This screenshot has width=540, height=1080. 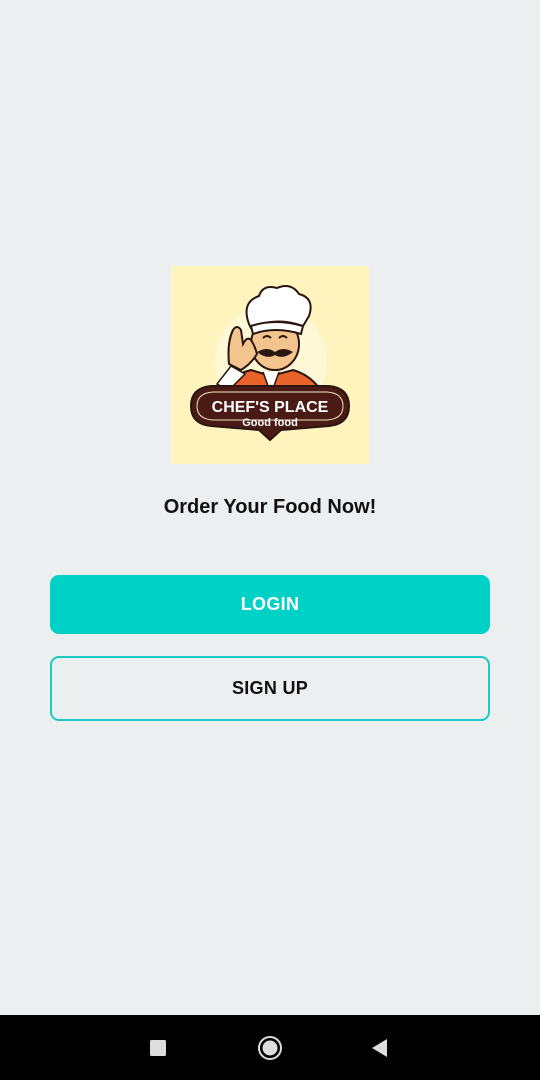 I want to click on login-button: LOGIN, so click(x=270, y=604).